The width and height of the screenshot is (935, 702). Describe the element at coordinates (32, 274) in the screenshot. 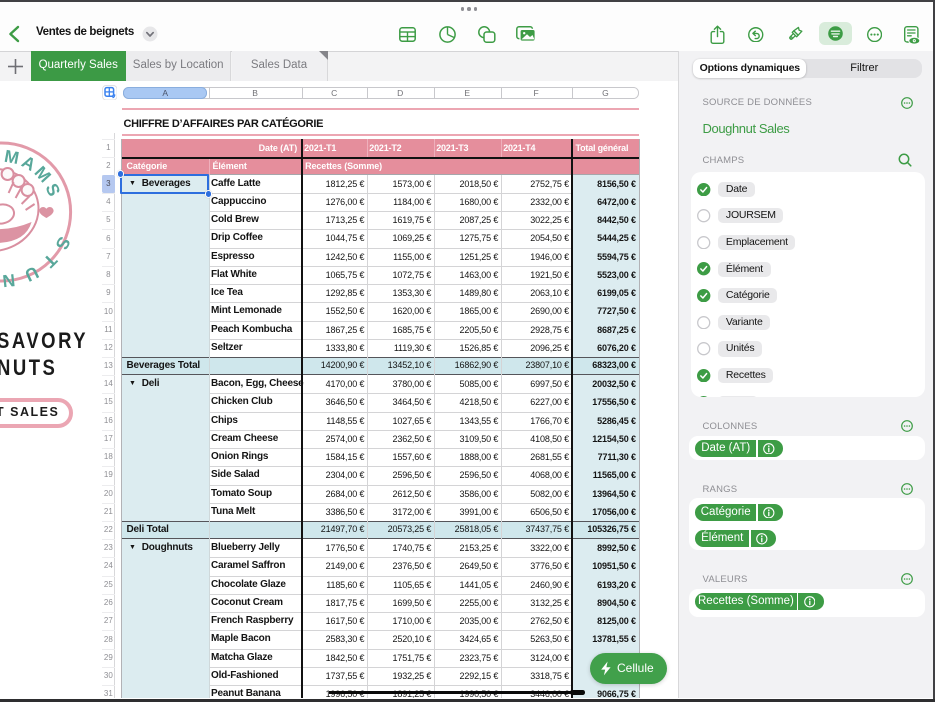

I see `svg-text: U` at that location.